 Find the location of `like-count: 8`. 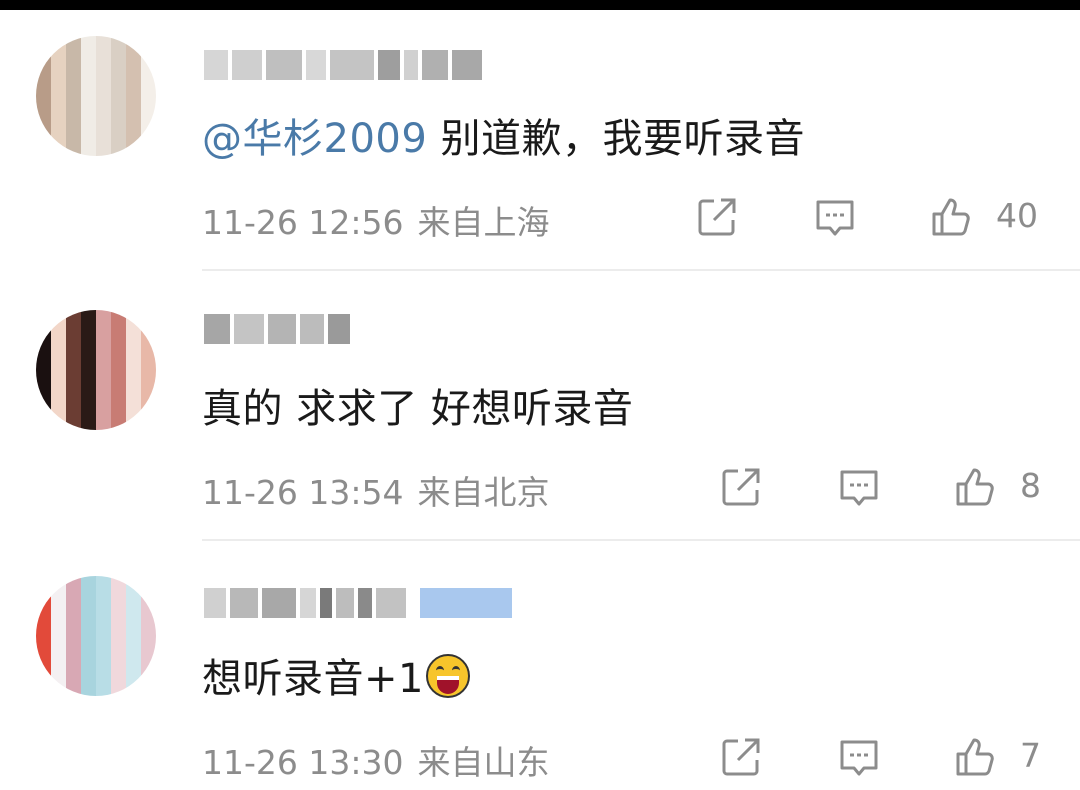

like-count: 8 is located at coordinates (1030, 485).